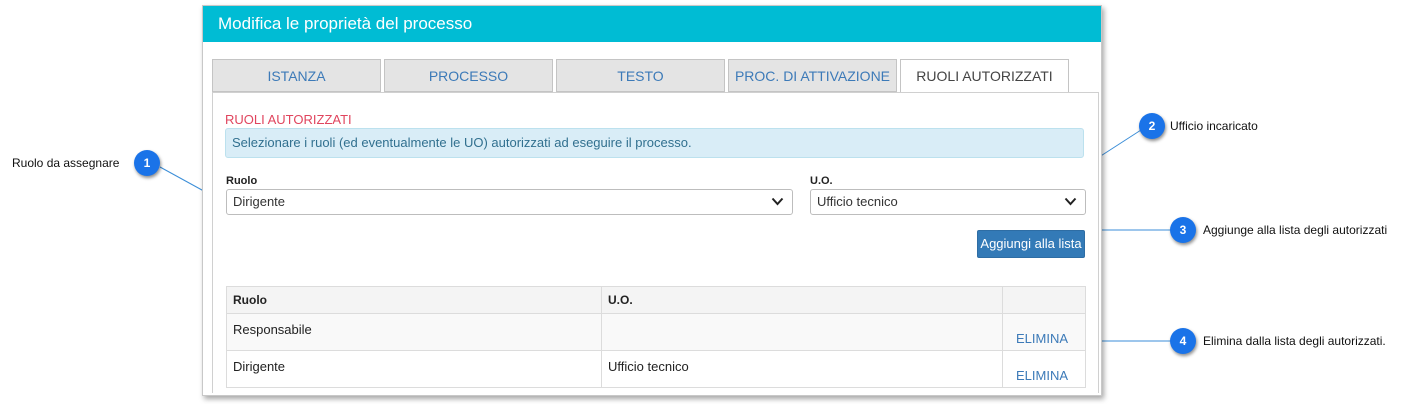  Describe the element at coordinates (812, 75) in the screenshot. I see `tab-proc-di-attivazione: PROC. DI ATTIVAZIONE` at that location.